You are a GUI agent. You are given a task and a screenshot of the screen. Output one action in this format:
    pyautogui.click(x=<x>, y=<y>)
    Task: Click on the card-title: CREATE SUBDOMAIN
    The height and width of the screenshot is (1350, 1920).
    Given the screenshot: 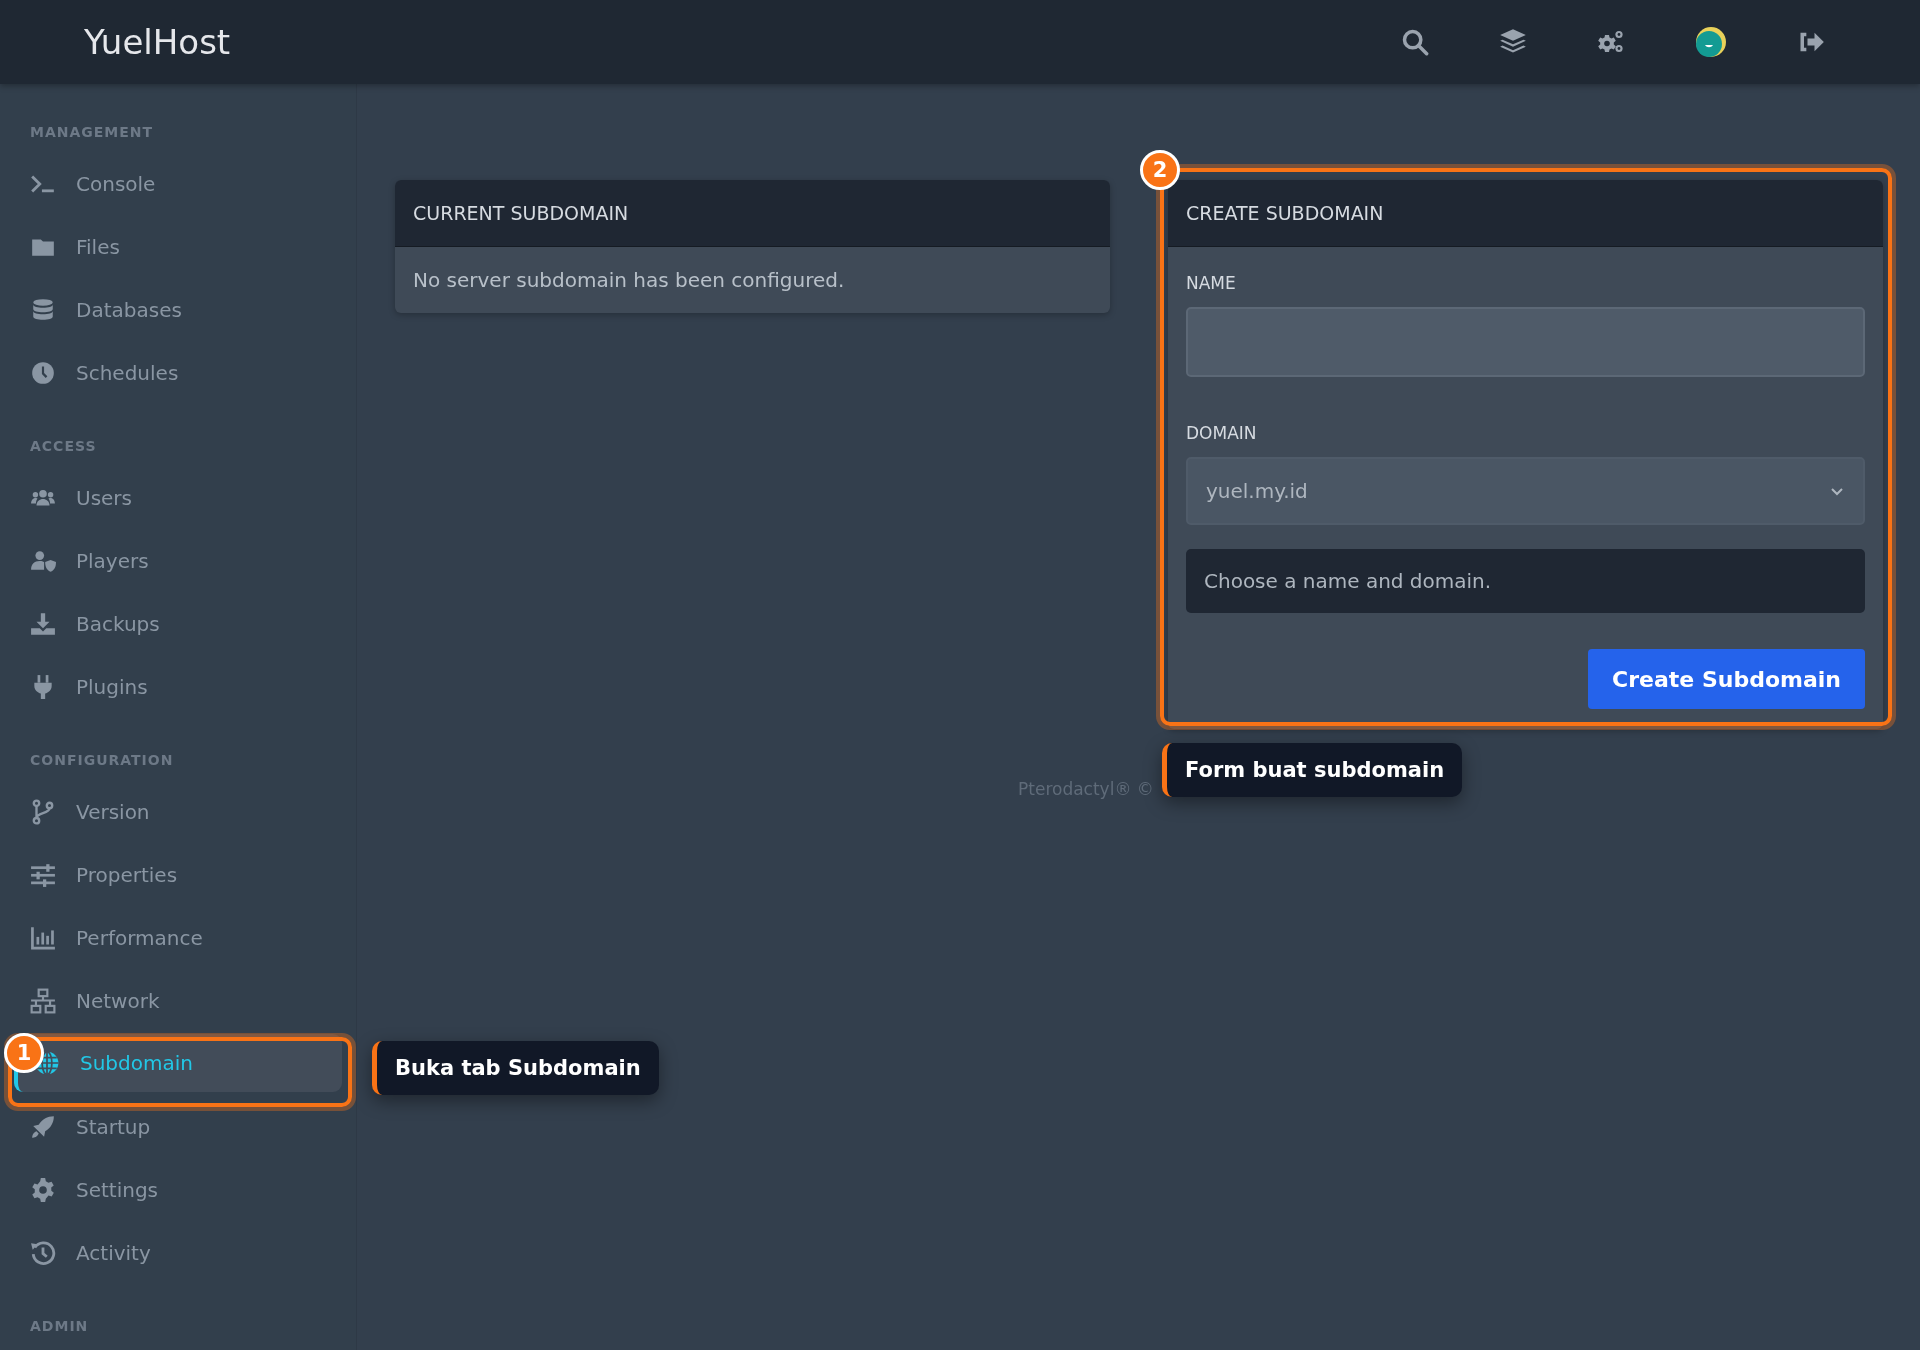 What is the action you would take?
    pyautogui.click(x=1525, y=213)
    